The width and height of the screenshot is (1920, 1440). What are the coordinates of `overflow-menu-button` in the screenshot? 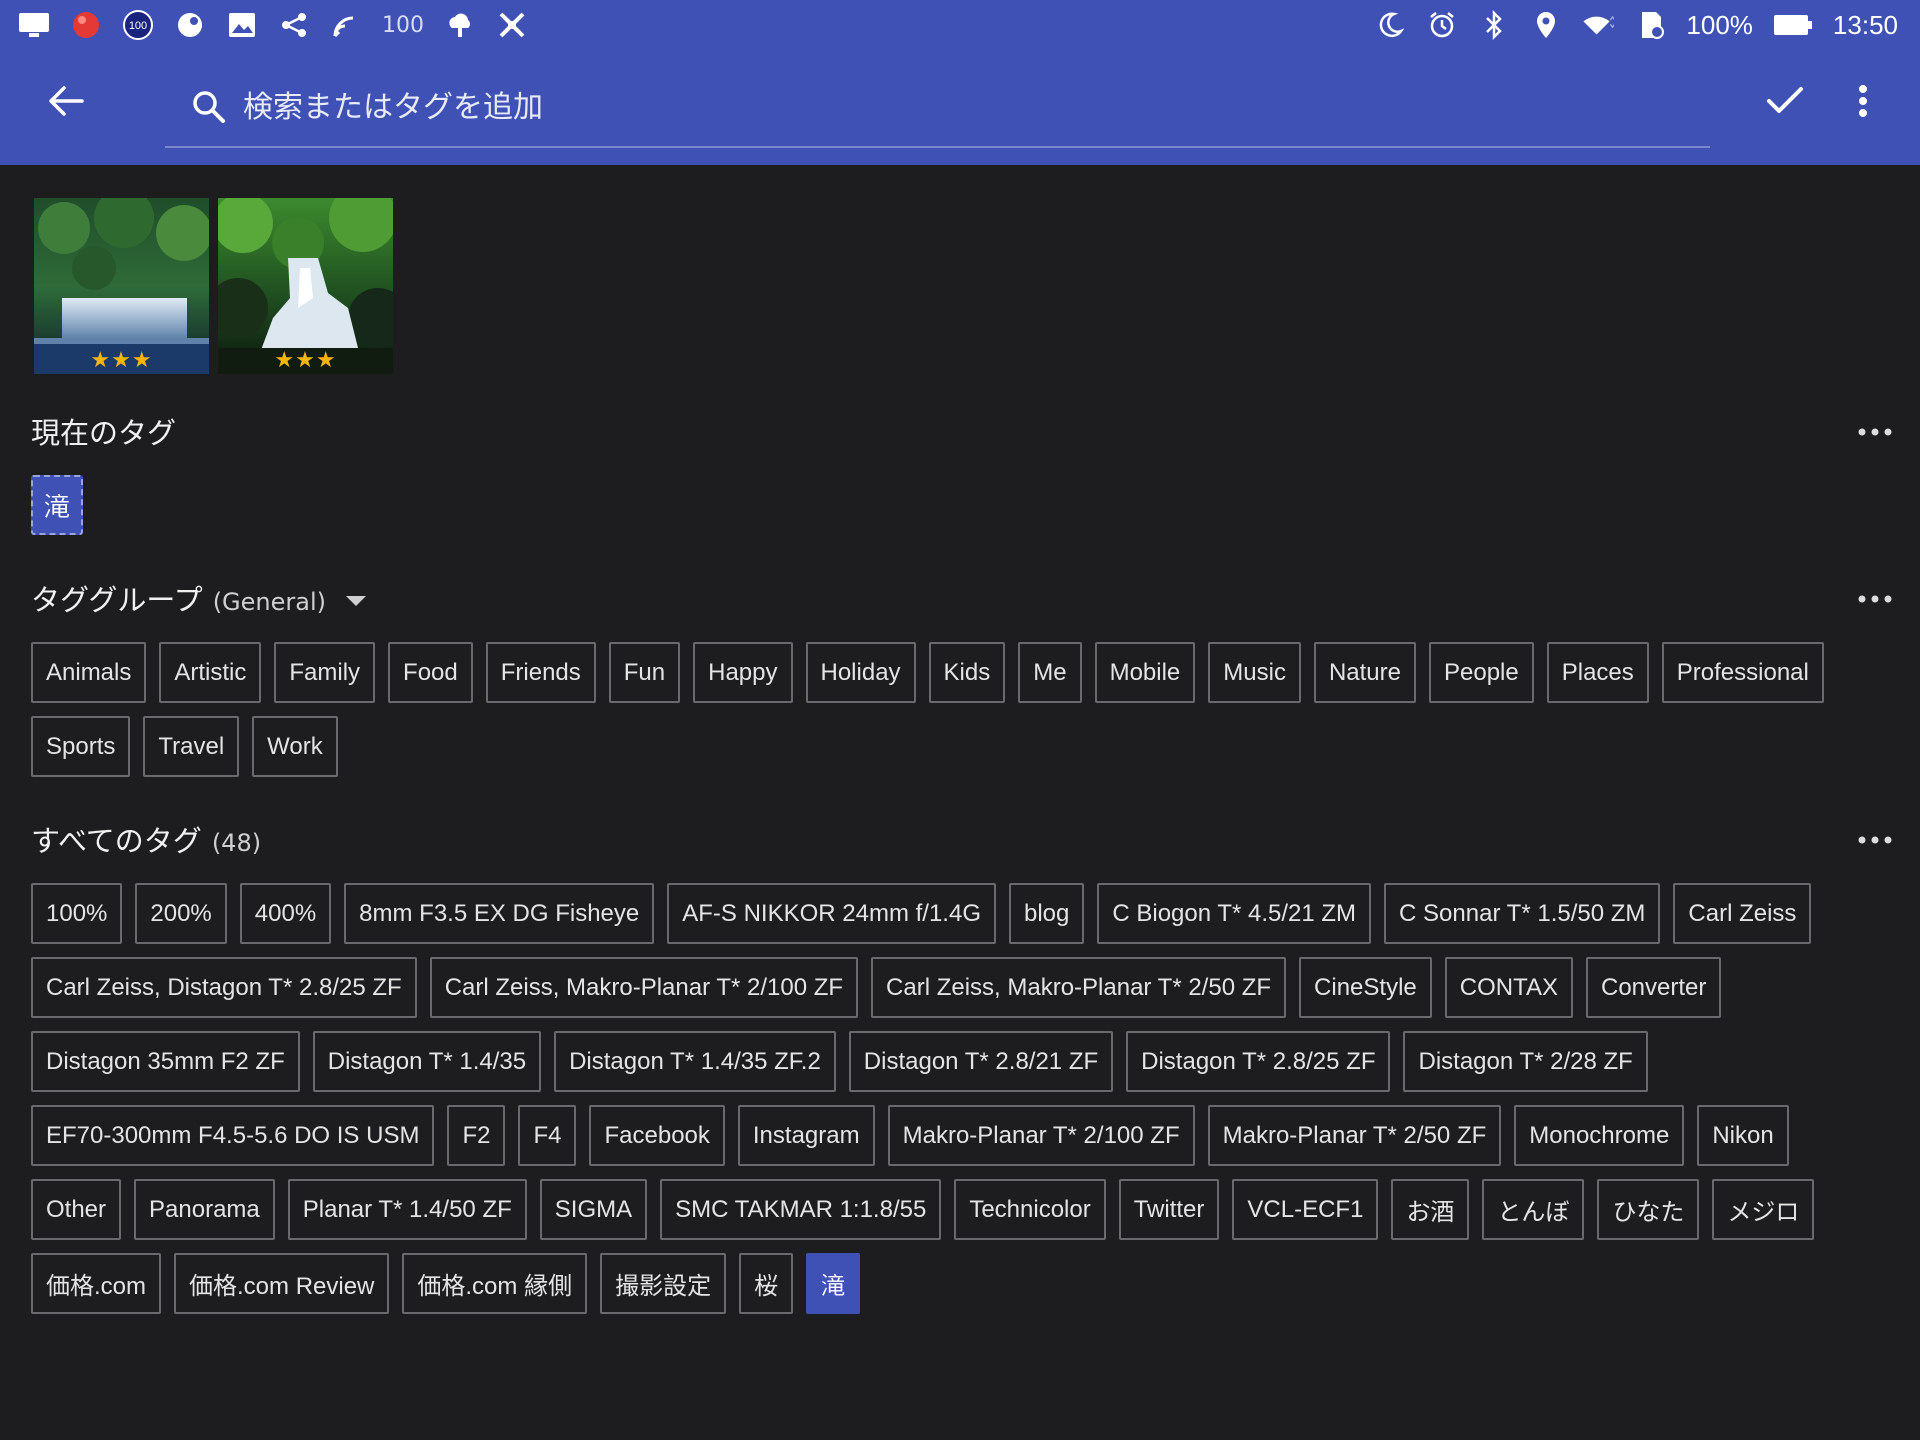 It's located at (1863, 103).